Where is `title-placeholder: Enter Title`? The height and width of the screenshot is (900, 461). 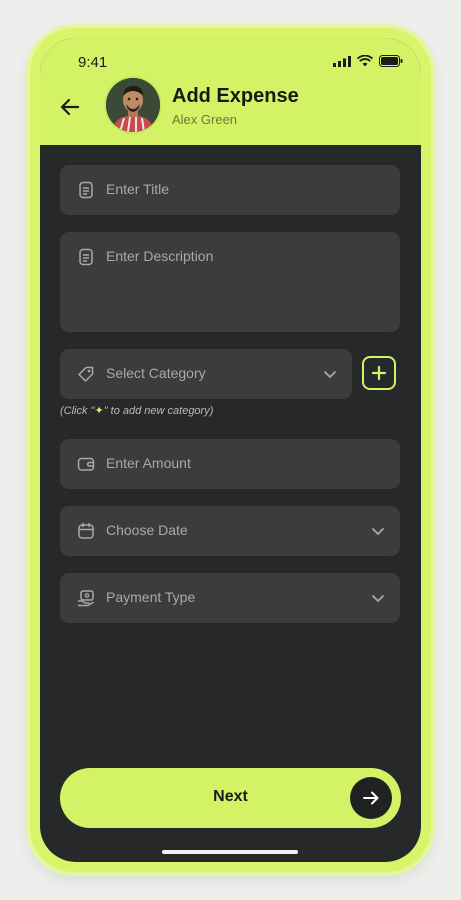 title-placeholder: Enter Title is located at coordinates (138, 189).